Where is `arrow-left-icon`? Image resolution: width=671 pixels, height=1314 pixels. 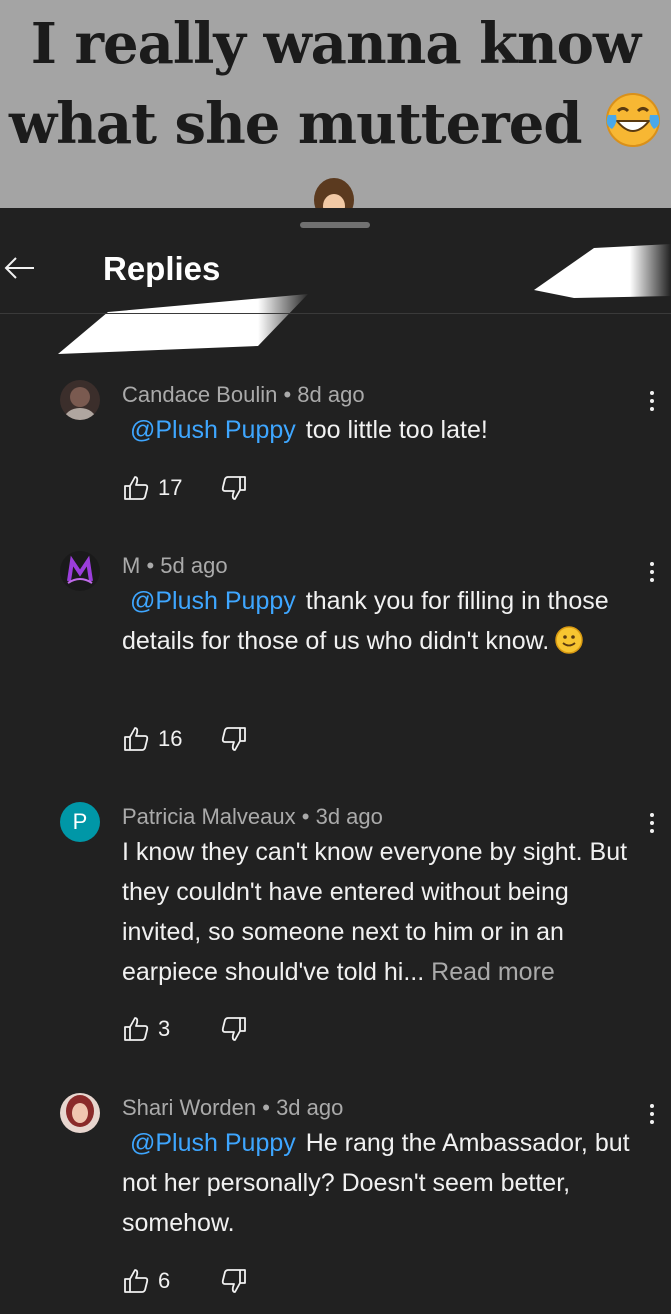
arrow-left-icon is located at coordinates (20, 268).